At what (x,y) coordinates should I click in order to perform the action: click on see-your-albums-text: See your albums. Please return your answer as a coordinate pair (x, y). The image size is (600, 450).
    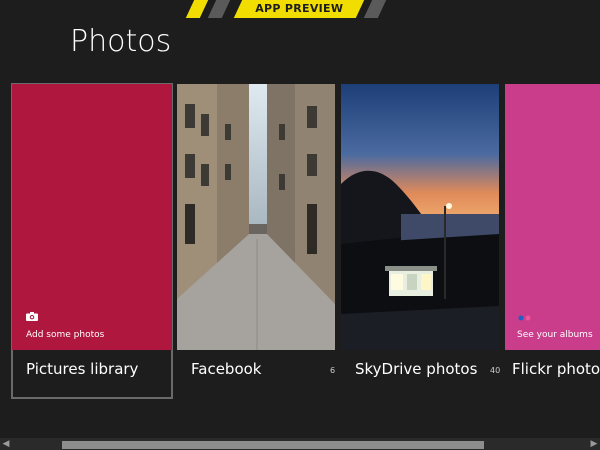
    Looking at the image, I should click on (555, 335).